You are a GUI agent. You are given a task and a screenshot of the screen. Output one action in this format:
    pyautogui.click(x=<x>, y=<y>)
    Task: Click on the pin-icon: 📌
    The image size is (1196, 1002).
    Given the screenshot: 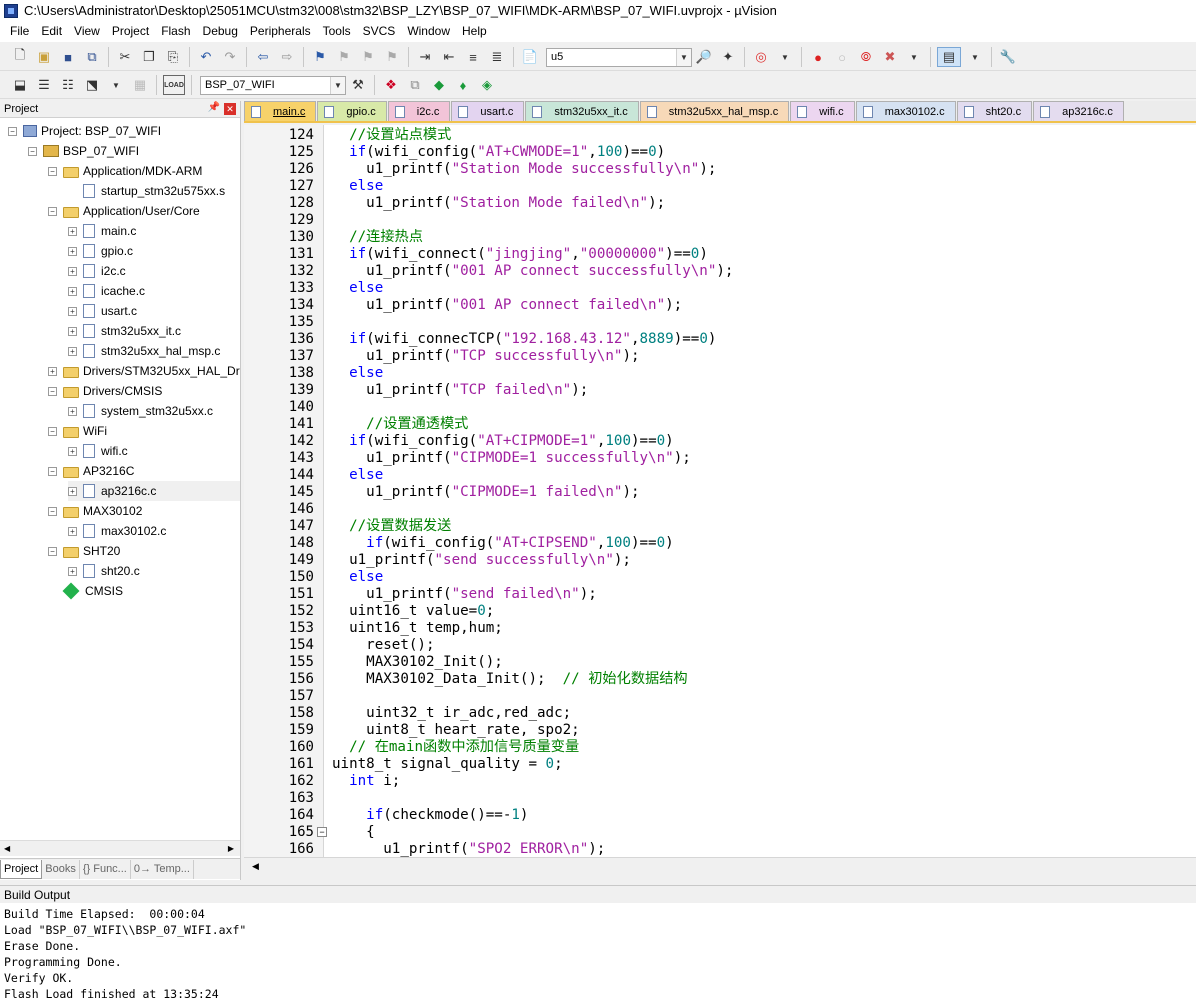 What is the action you would take?
    pyautogui.click(x=214, y=107)
    